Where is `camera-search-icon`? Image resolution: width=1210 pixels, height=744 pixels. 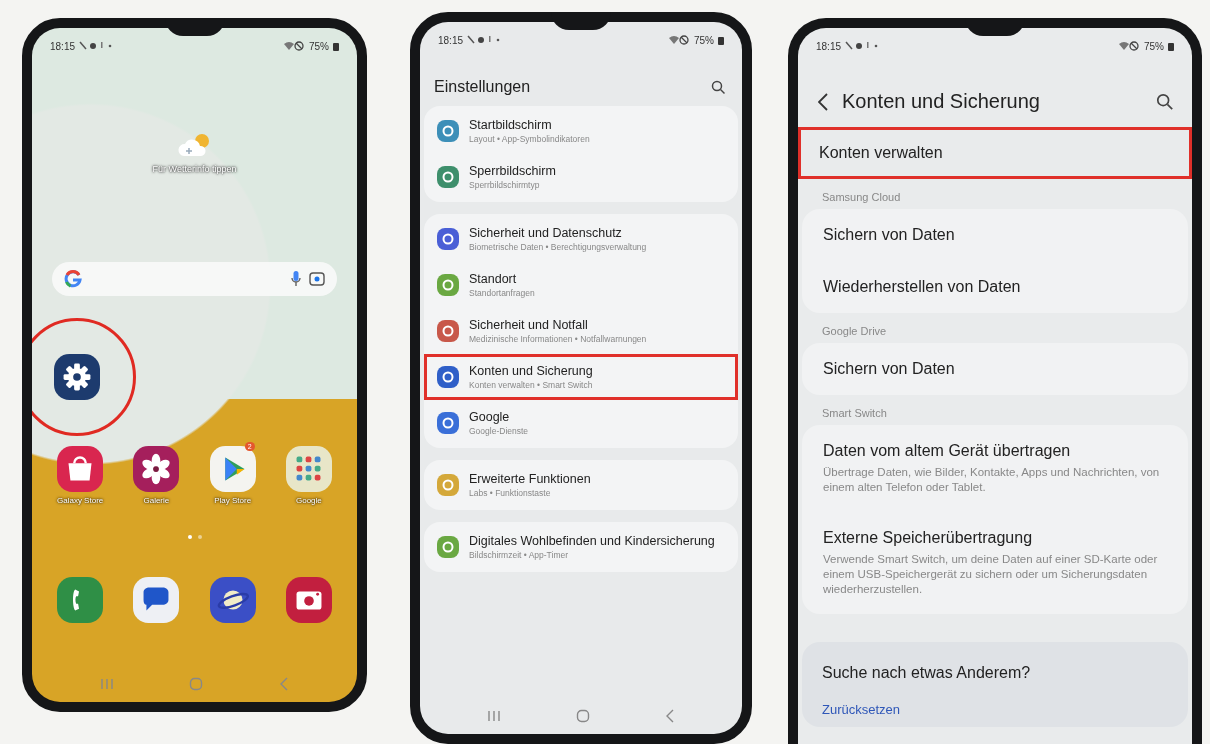
camera-search-icon is located at coordinates (317, 279).